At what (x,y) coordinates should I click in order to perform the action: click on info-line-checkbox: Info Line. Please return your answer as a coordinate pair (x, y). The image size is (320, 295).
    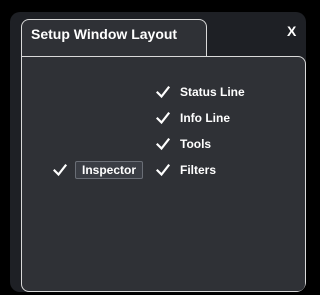
    Looking at the image, I should click on (193, 118).